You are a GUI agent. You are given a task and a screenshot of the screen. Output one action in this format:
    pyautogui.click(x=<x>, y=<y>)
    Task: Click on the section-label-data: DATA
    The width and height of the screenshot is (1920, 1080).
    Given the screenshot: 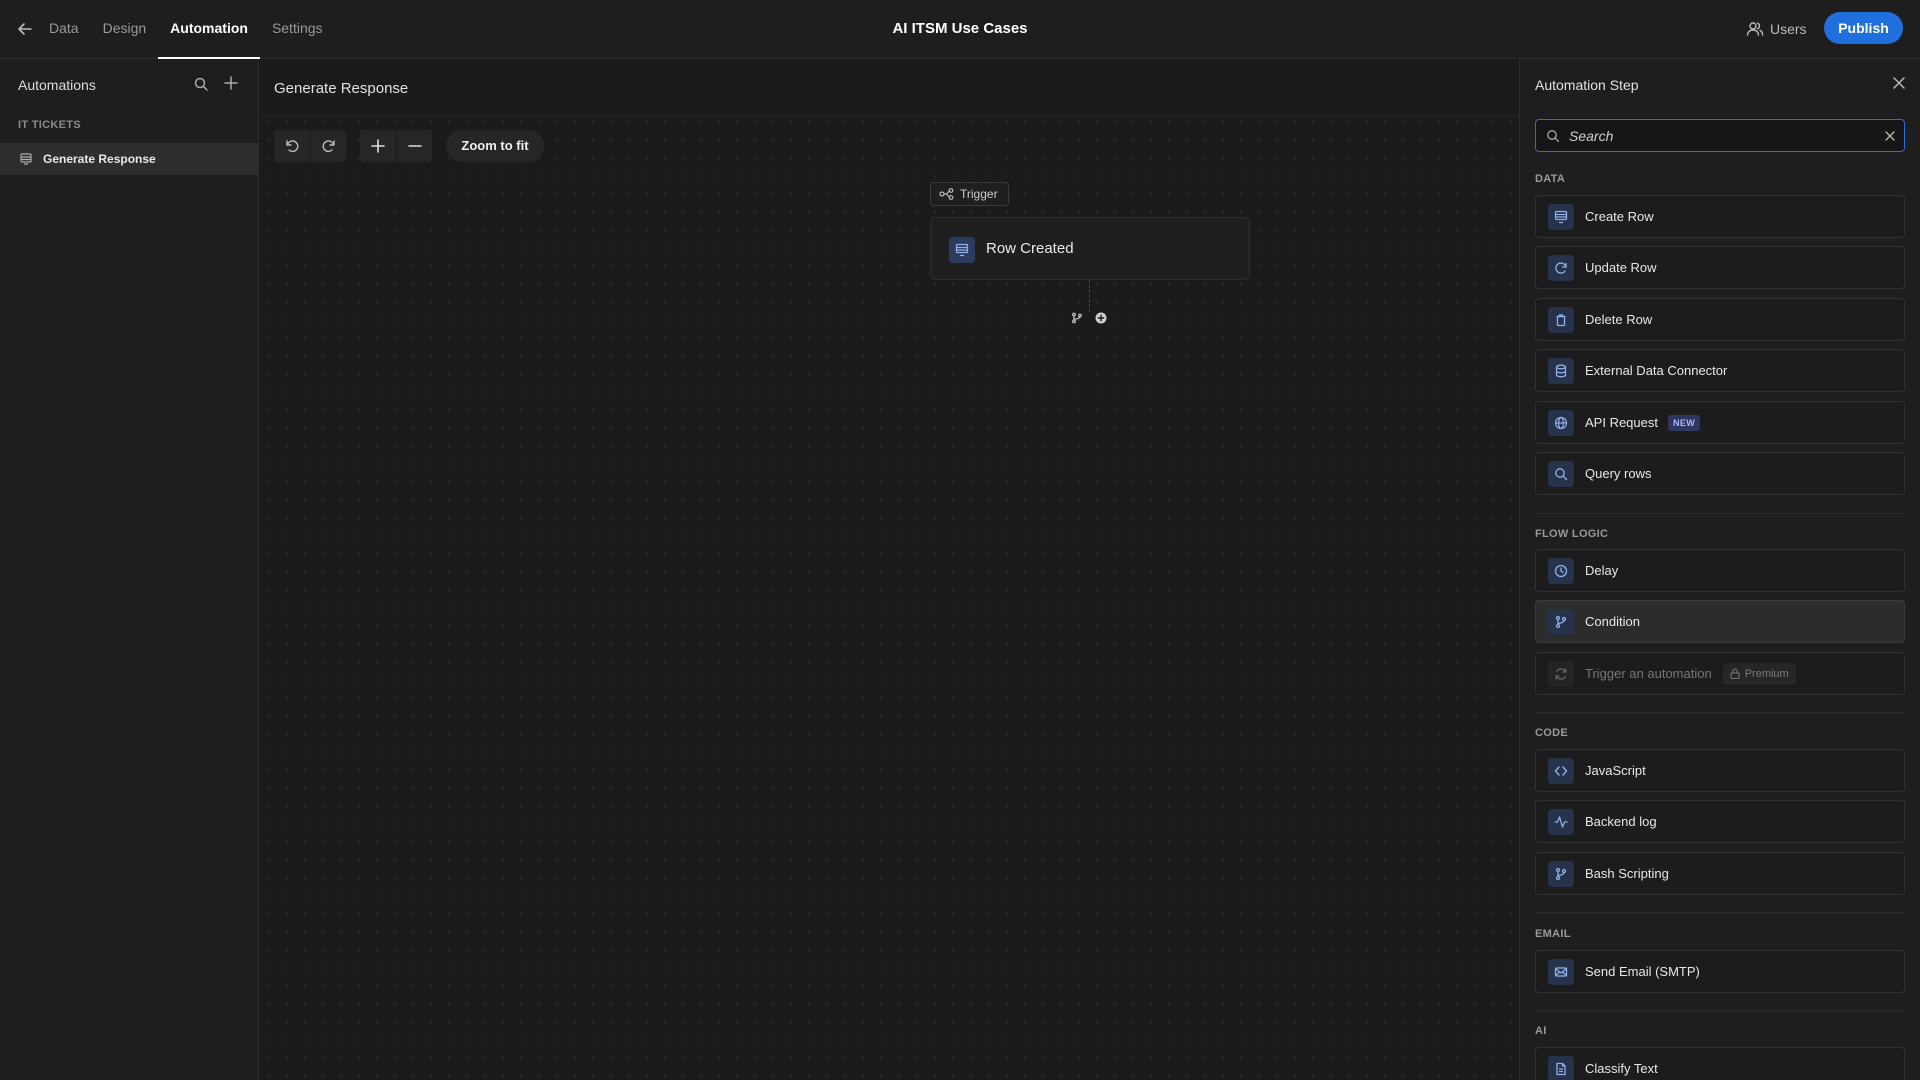 What is the action you would take?
    pyautogui.click(x=1550, y=179)
    